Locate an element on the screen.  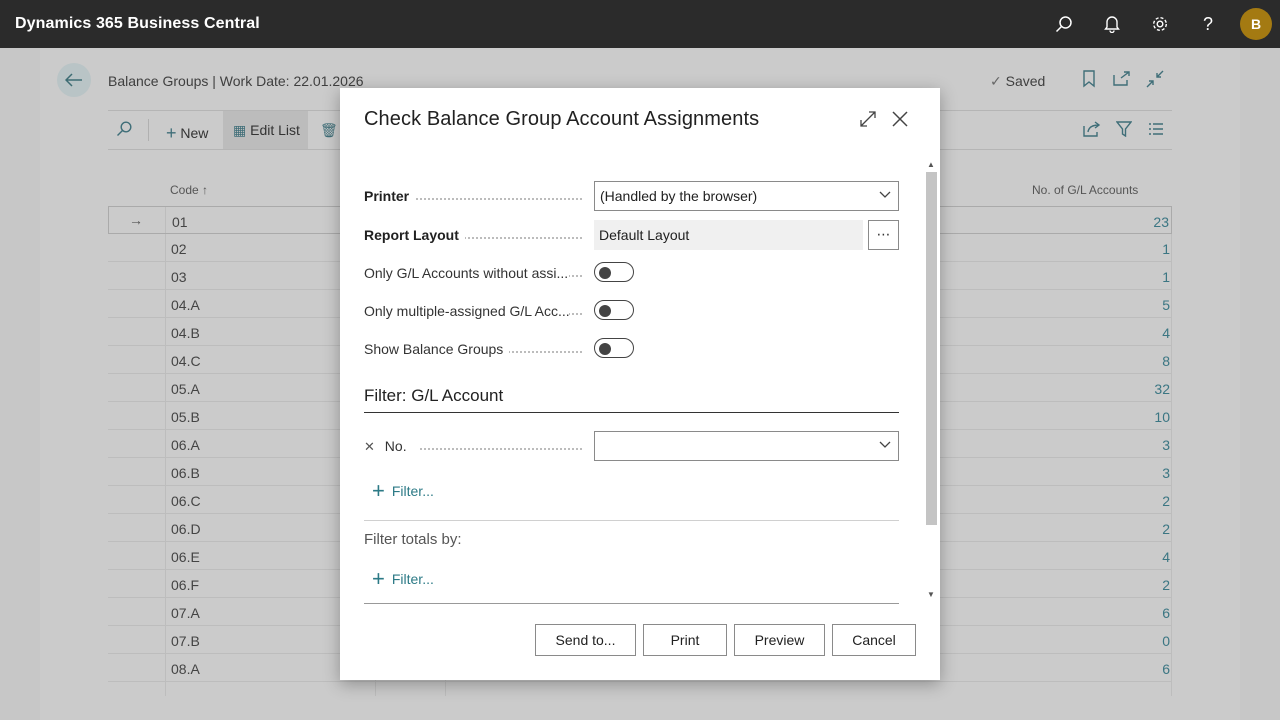
no-filter-row: ✕ No. is located at coordinates (631, 446).